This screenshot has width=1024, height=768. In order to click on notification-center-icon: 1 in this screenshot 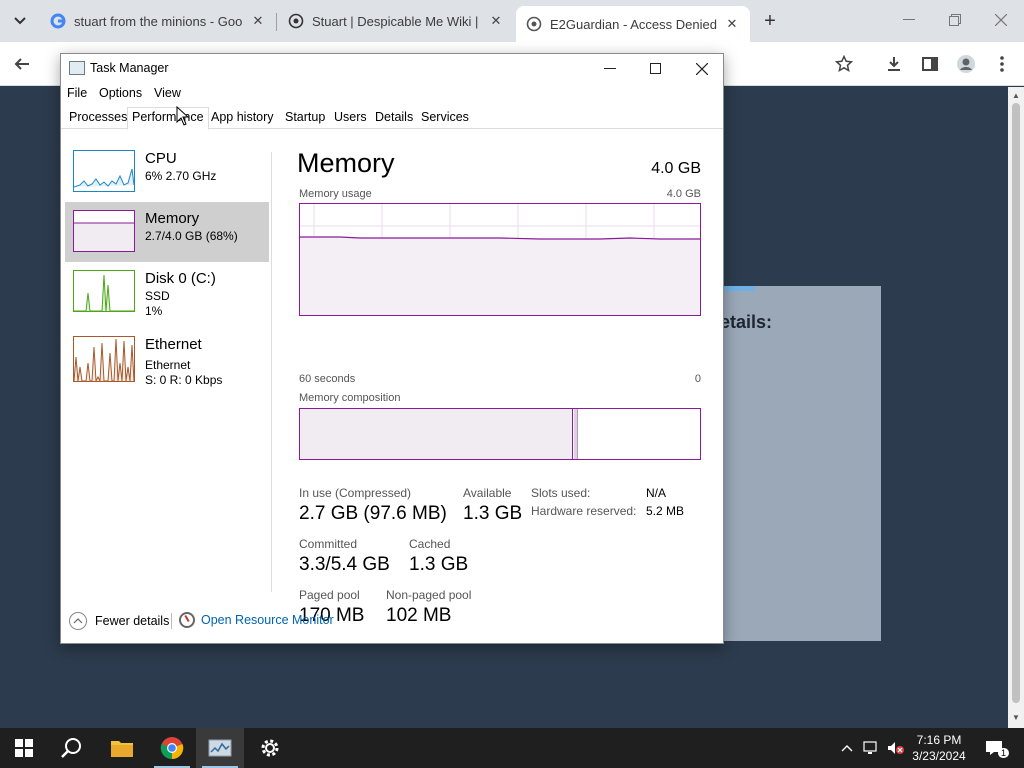, I will do `click(995, 748)`.